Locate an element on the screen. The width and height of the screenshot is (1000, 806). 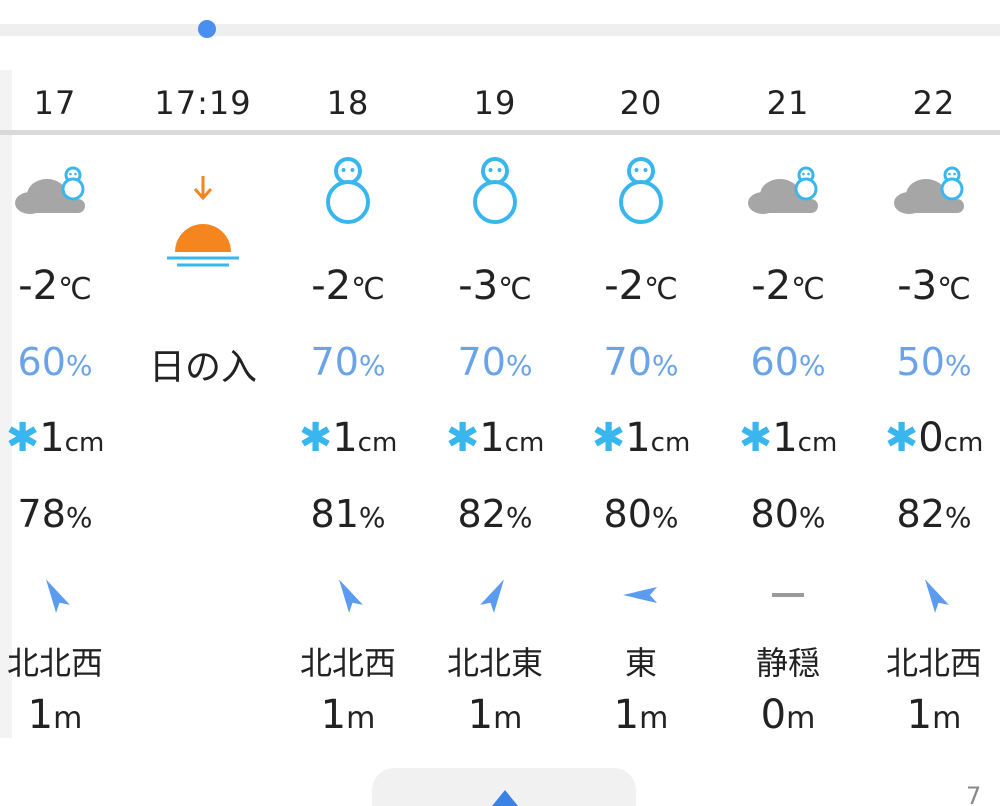
hour-label: 18 is located at coordinates (348, 103).